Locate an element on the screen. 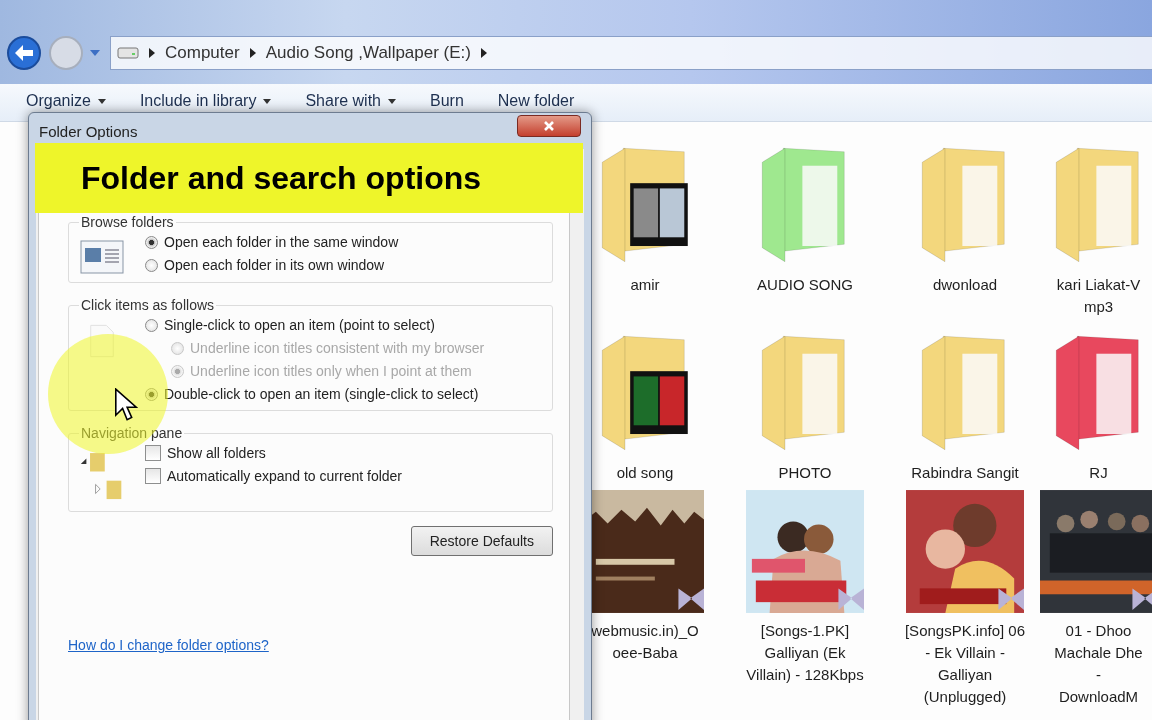 The width and height of the screenshot is (1152, 720). option-label: Show all folders is located at coordinates (216, 453).